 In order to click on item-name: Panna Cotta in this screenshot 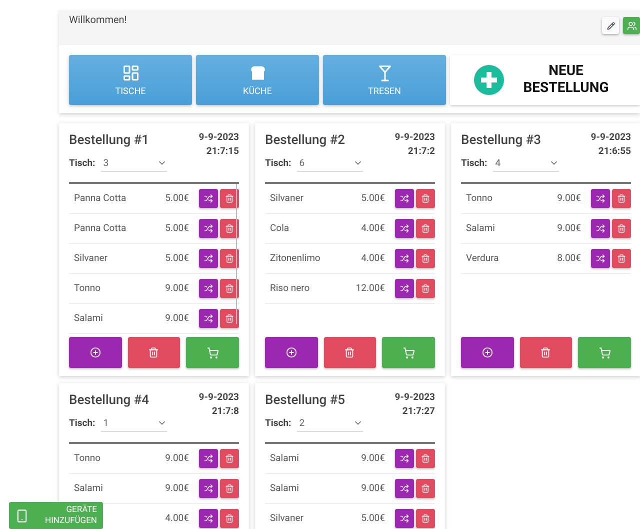, I will do `click(101, 198)`.